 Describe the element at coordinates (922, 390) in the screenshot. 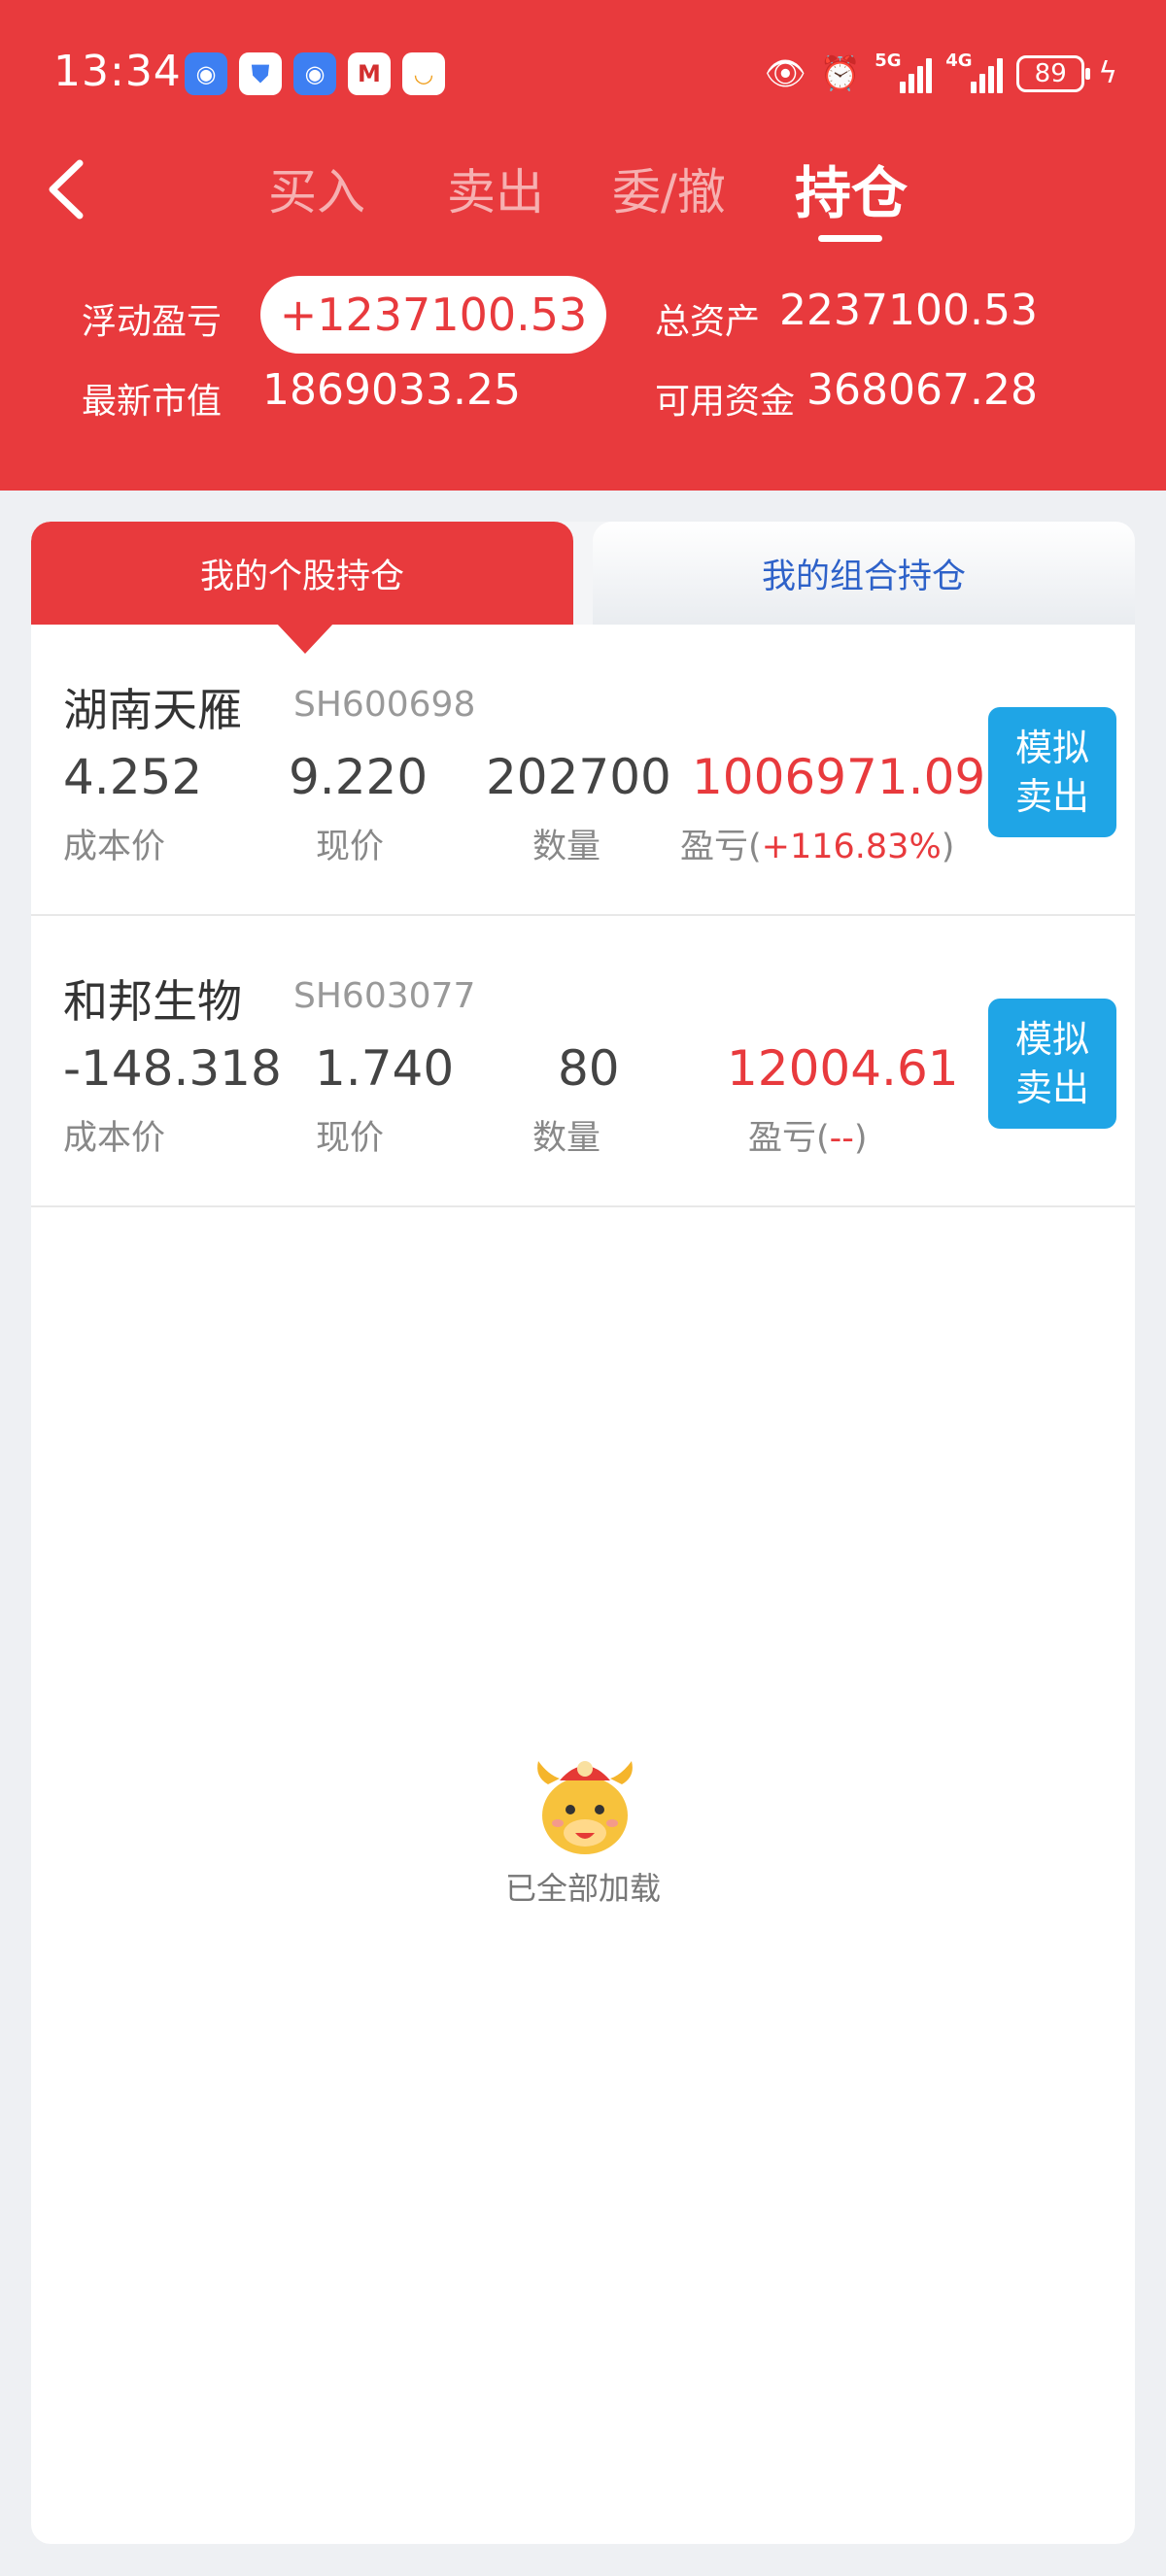

I see `available-funds-value: 368067.28` at that location.